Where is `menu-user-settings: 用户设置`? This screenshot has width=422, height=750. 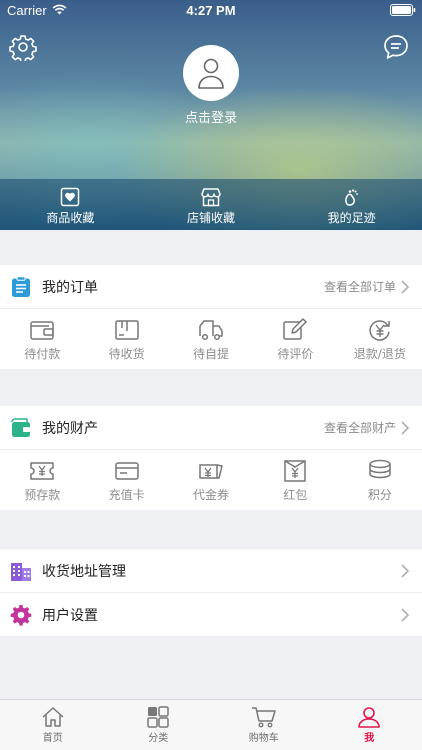
menu-user-settings: 用户设置 is located at coordinates (211, 615).